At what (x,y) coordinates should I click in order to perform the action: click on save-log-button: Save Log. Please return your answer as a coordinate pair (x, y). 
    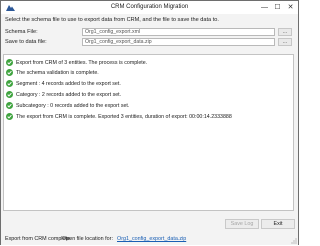
    Looking at the image, I should click on (242, 224).